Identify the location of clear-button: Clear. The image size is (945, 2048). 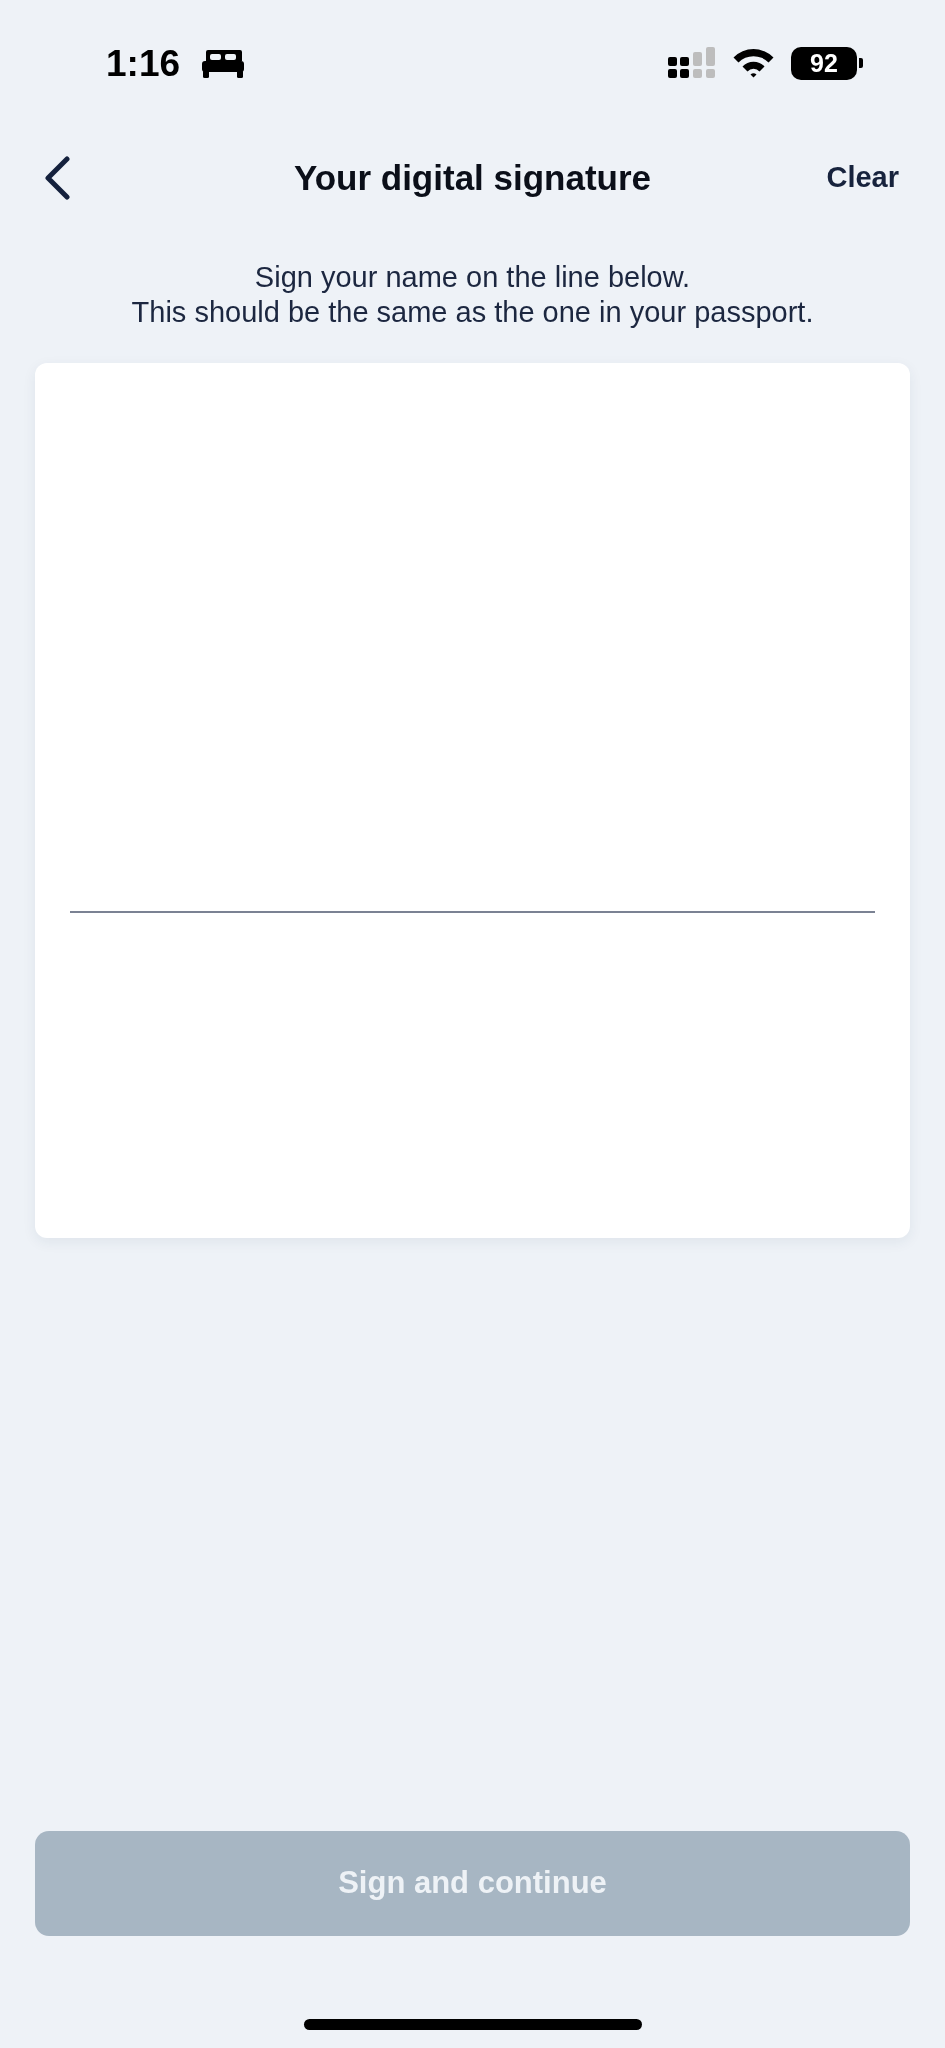
(862, 178).